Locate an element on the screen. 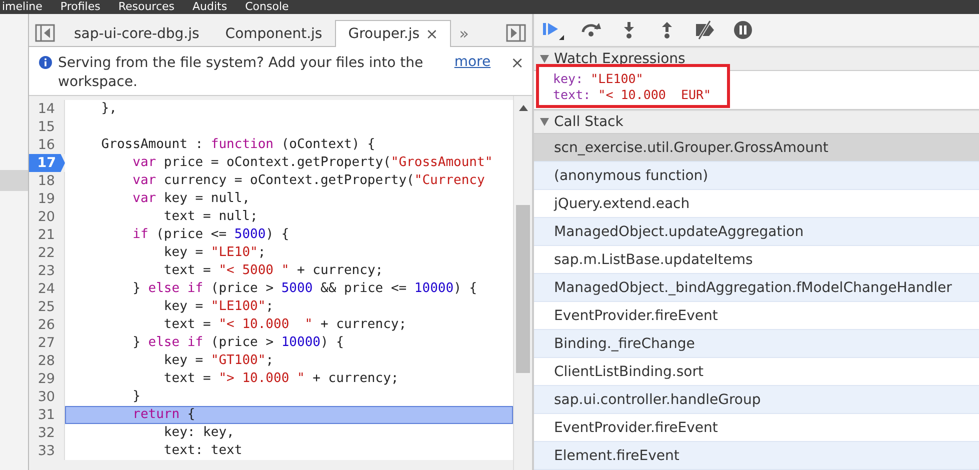 This screenshot has width=979, height=470. call-stack-frame: ManagedObject.updateAggregation is located at coordinates (756, 232).